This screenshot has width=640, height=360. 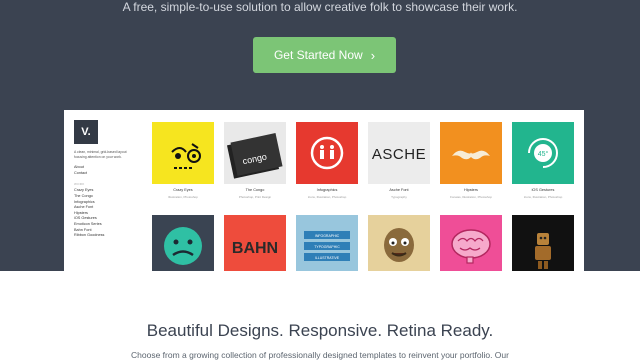 I want to click on get-started-label: Get Started Now, so click(x=318, y=55).